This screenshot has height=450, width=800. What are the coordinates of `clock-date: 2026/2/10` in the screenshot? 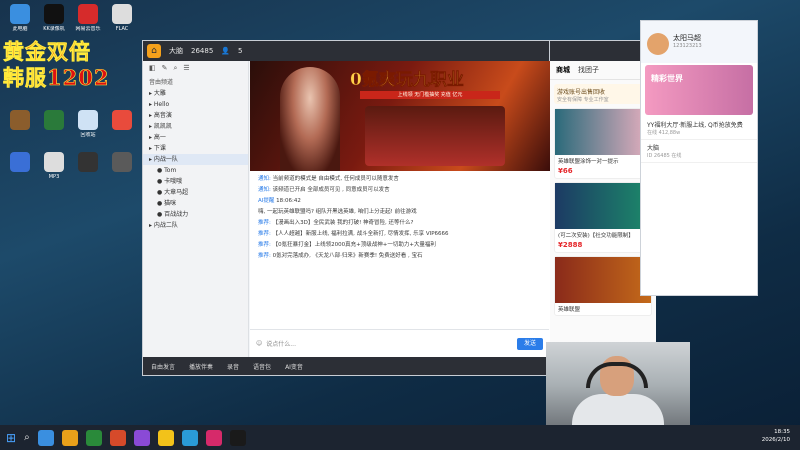 It's located at (775, 440).